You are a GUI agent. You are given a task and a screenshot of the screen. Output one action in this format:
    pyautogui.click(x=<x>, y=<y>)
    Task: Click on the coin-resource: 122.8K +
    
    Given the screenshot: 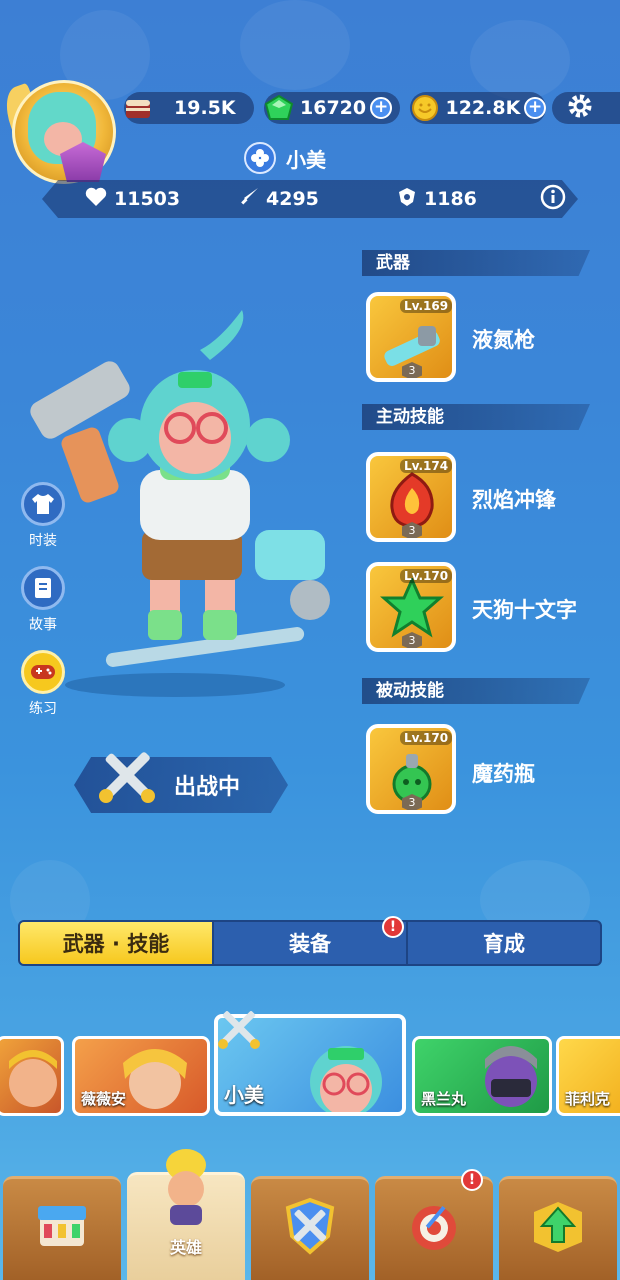 What is the action you would take?
    pyautogui.click(x=478, y=108)
    